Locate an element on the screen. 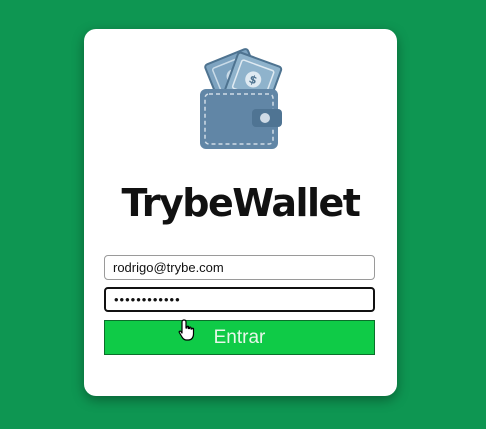  brand-title: TrybeWallet is located at coordinates (241, 203).